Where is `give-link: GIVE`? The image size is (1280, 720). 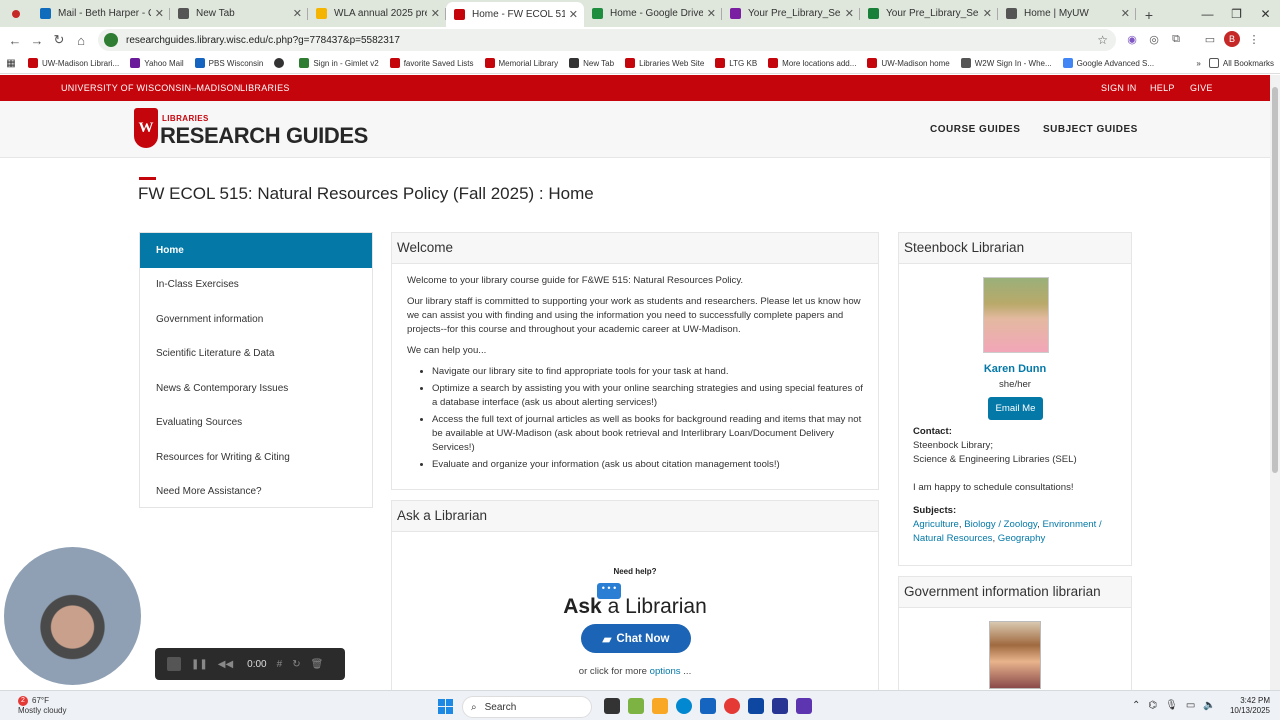 give-link: GIVE is located at coordinates (1201, 88).